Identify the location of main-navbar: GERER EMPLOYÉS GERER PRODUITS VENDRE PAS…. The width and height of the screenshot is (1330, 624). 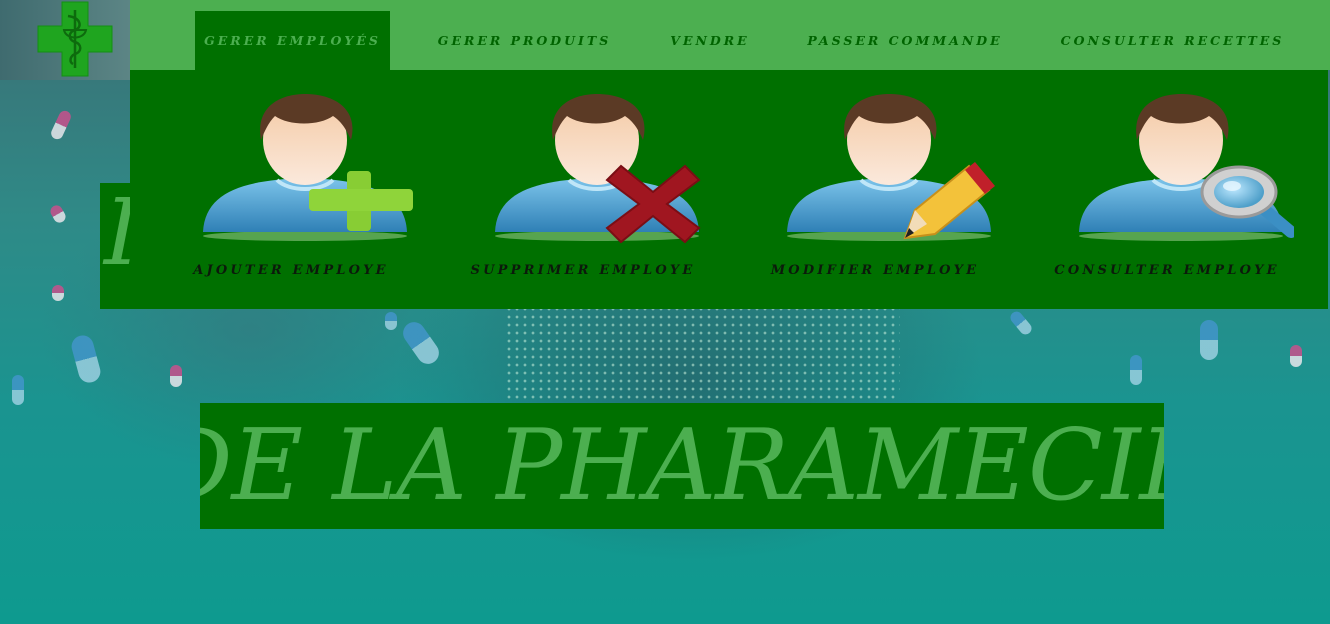
(730, 35).